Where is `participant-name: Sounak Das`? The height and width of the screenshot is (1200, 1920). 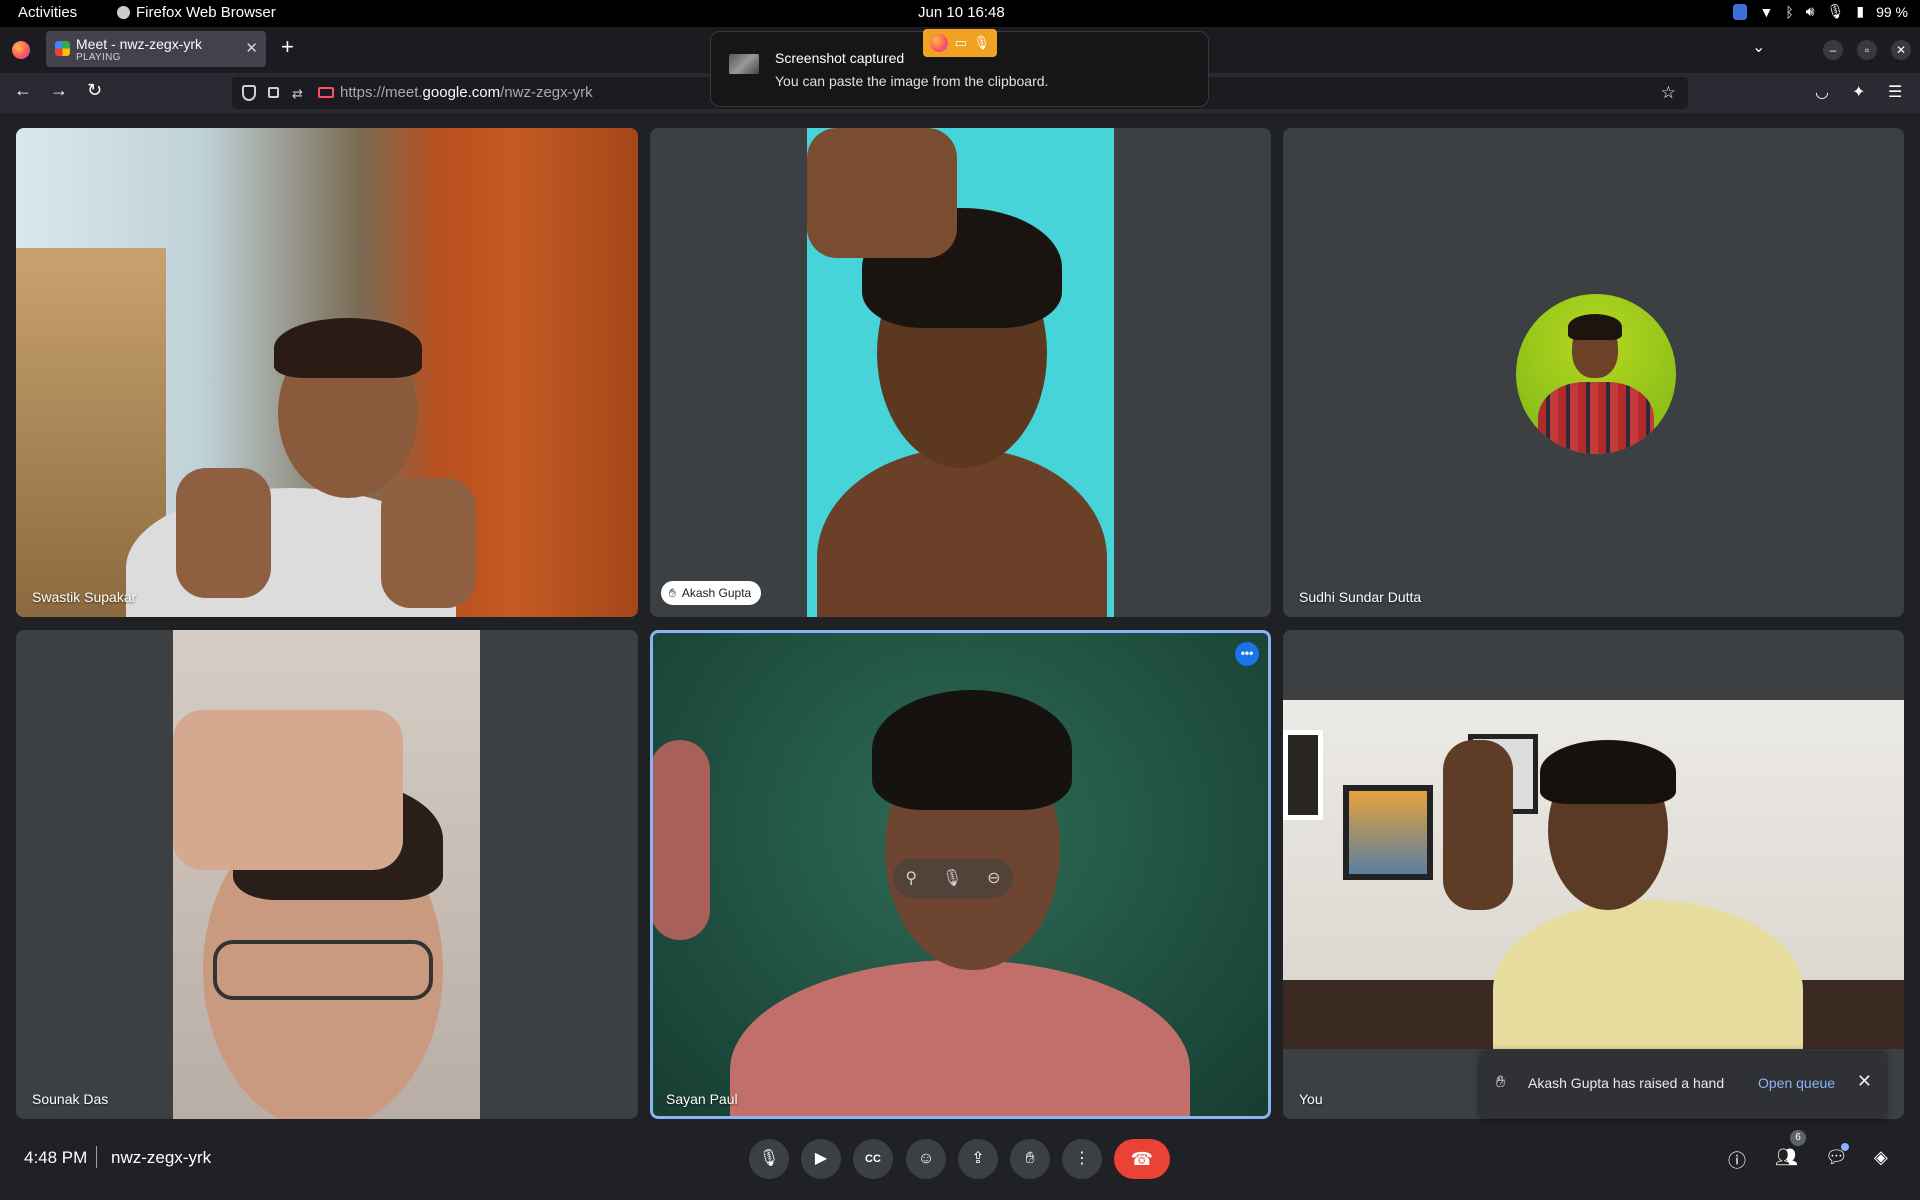 participant-name: Sounak Das is located at coordinates (70, 1099).